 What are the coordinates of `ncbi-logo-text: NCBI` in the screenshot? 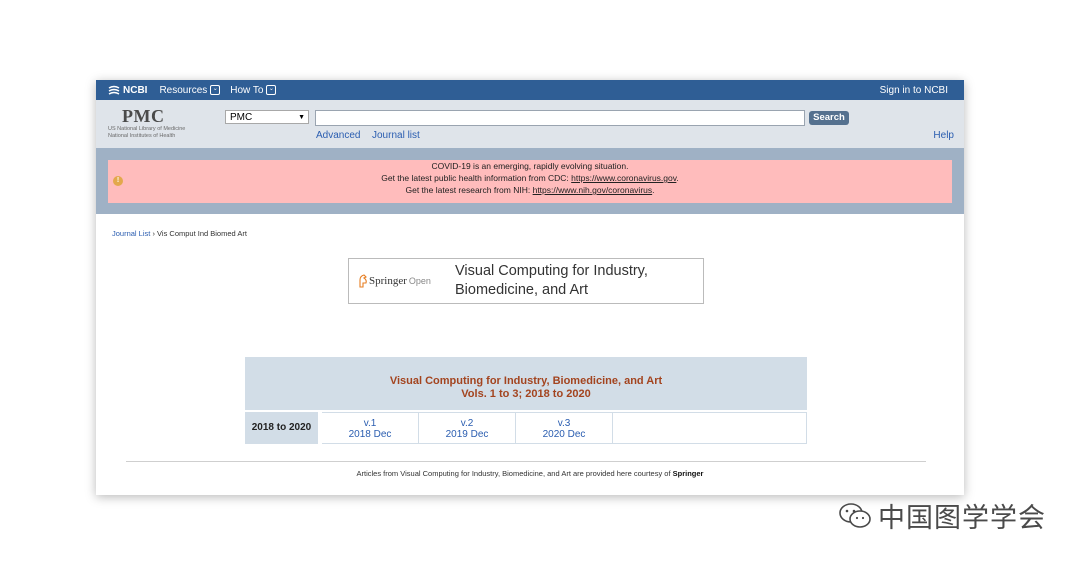 It's located at (135, 90).